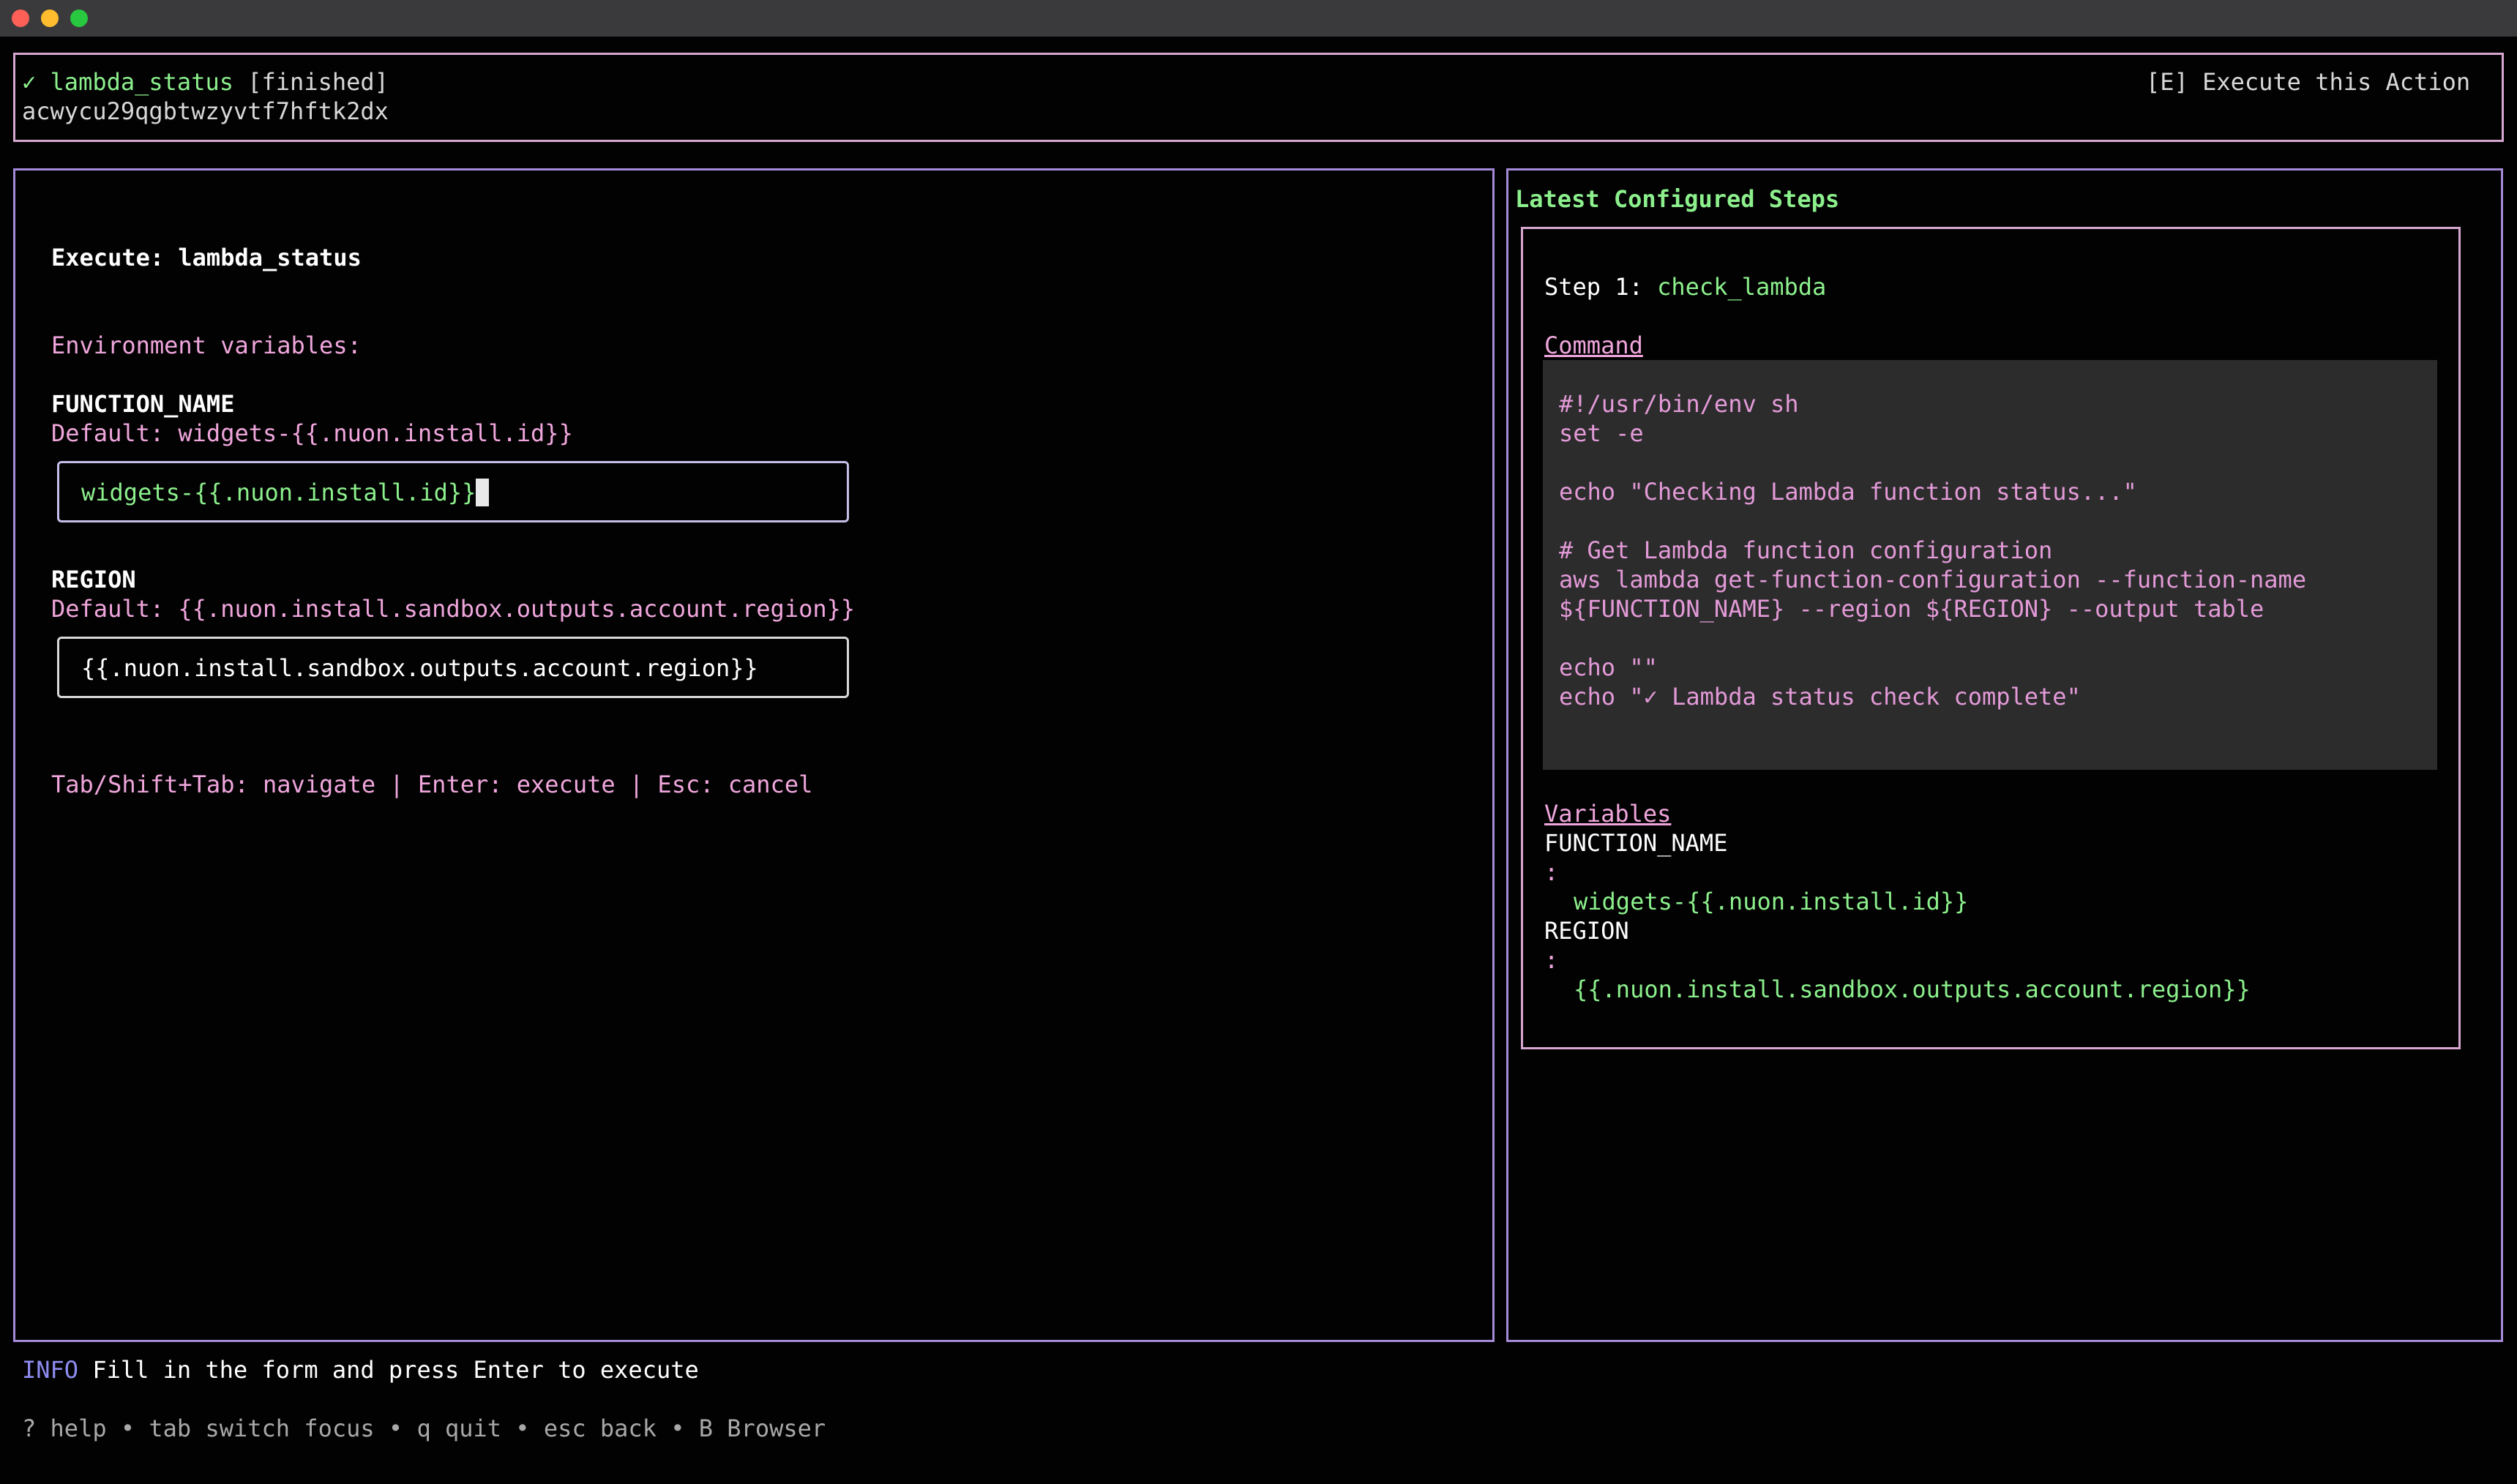  What do you see at coordinates (312, 433) in the screenshot?
I see `function-name-default: Default: widgets-{{.nuon.install.id}}` at bounding box center [312, 433].